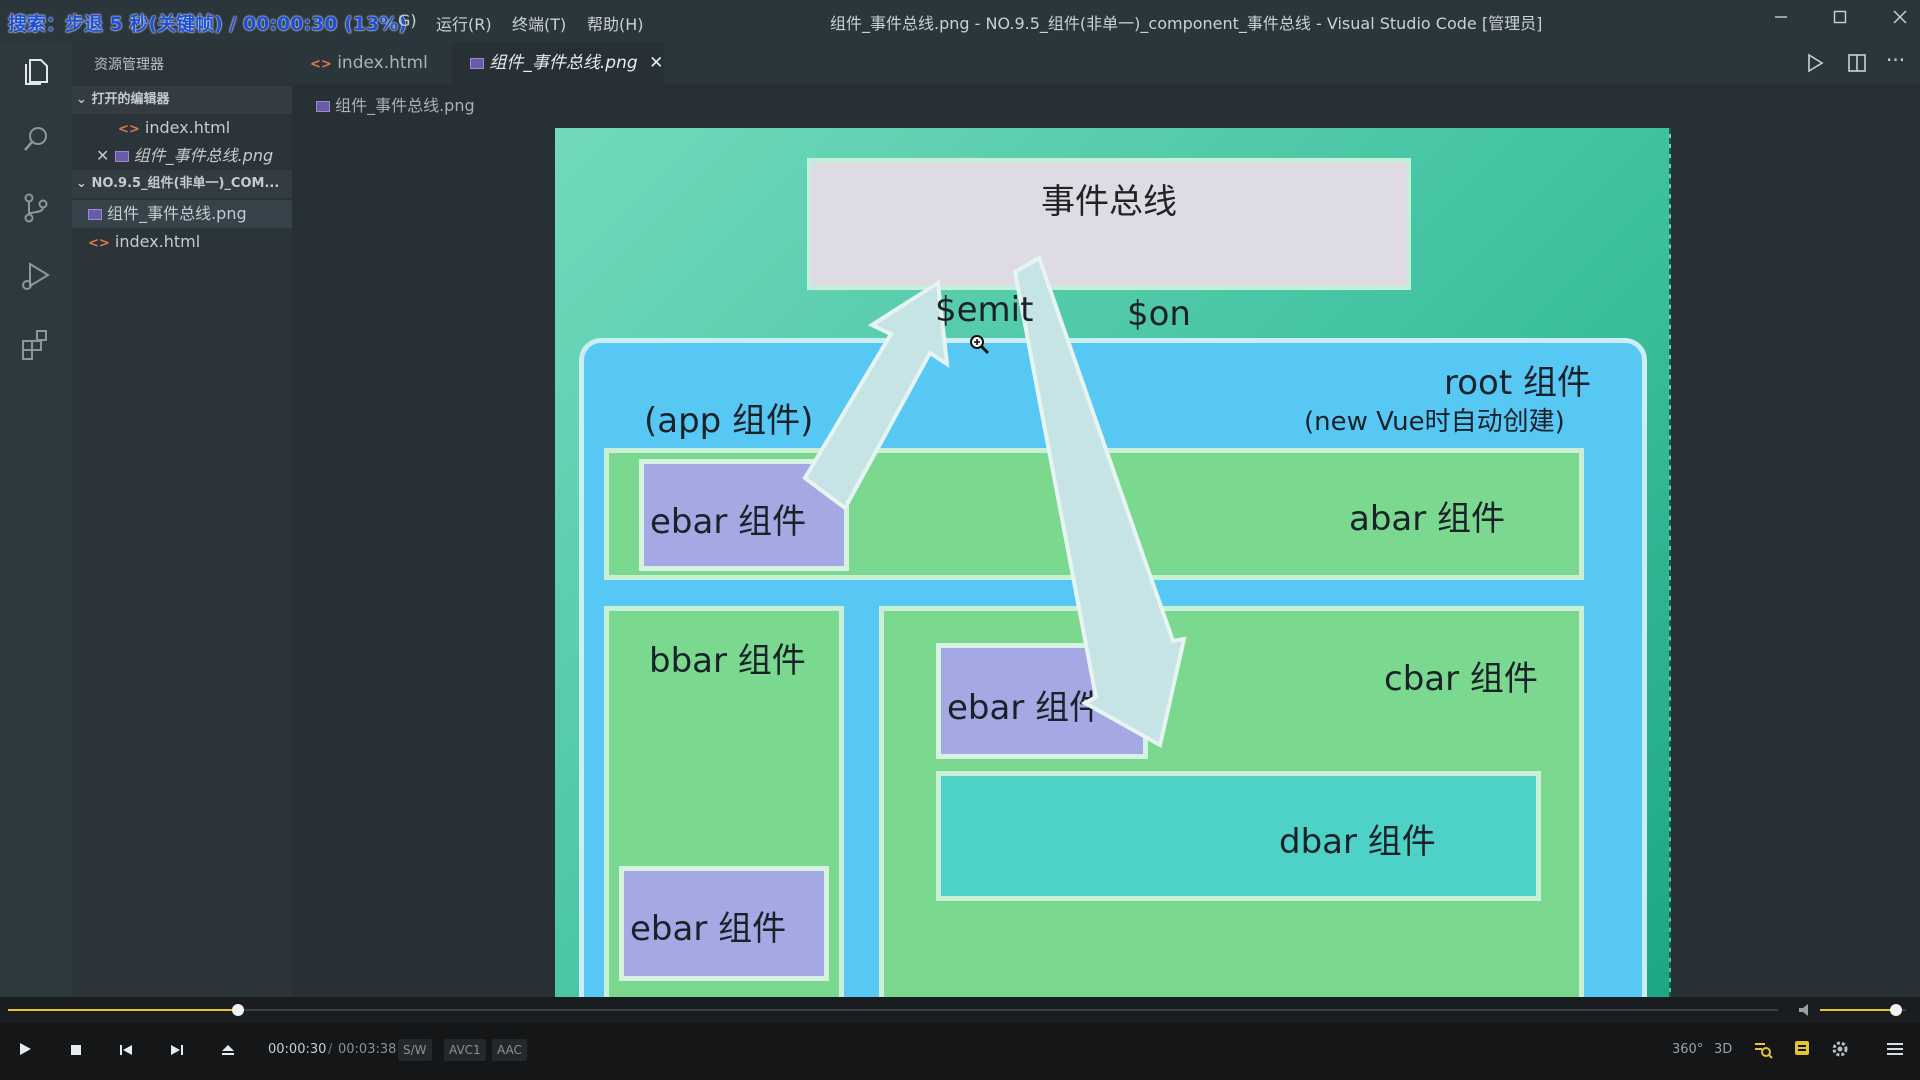 The image size is (1920, 1080). Describe the element at coordinates (36, 344) in the screenshot. I see `extensions-icon` at that location.